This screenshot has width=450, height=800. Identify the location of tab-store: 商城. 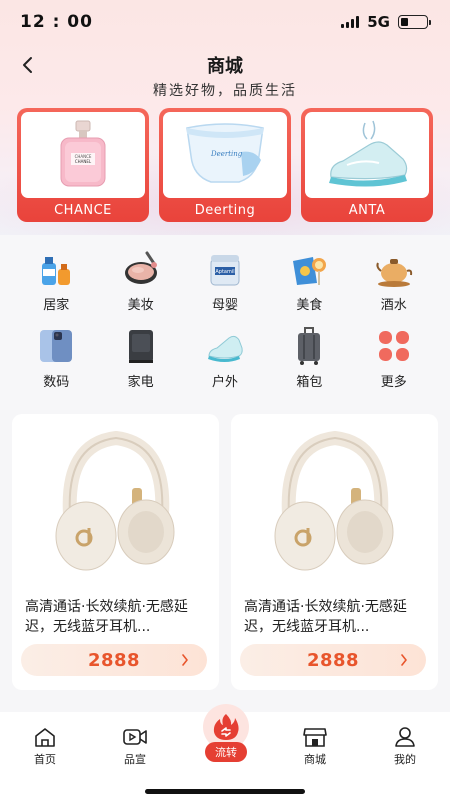
(315, 746).